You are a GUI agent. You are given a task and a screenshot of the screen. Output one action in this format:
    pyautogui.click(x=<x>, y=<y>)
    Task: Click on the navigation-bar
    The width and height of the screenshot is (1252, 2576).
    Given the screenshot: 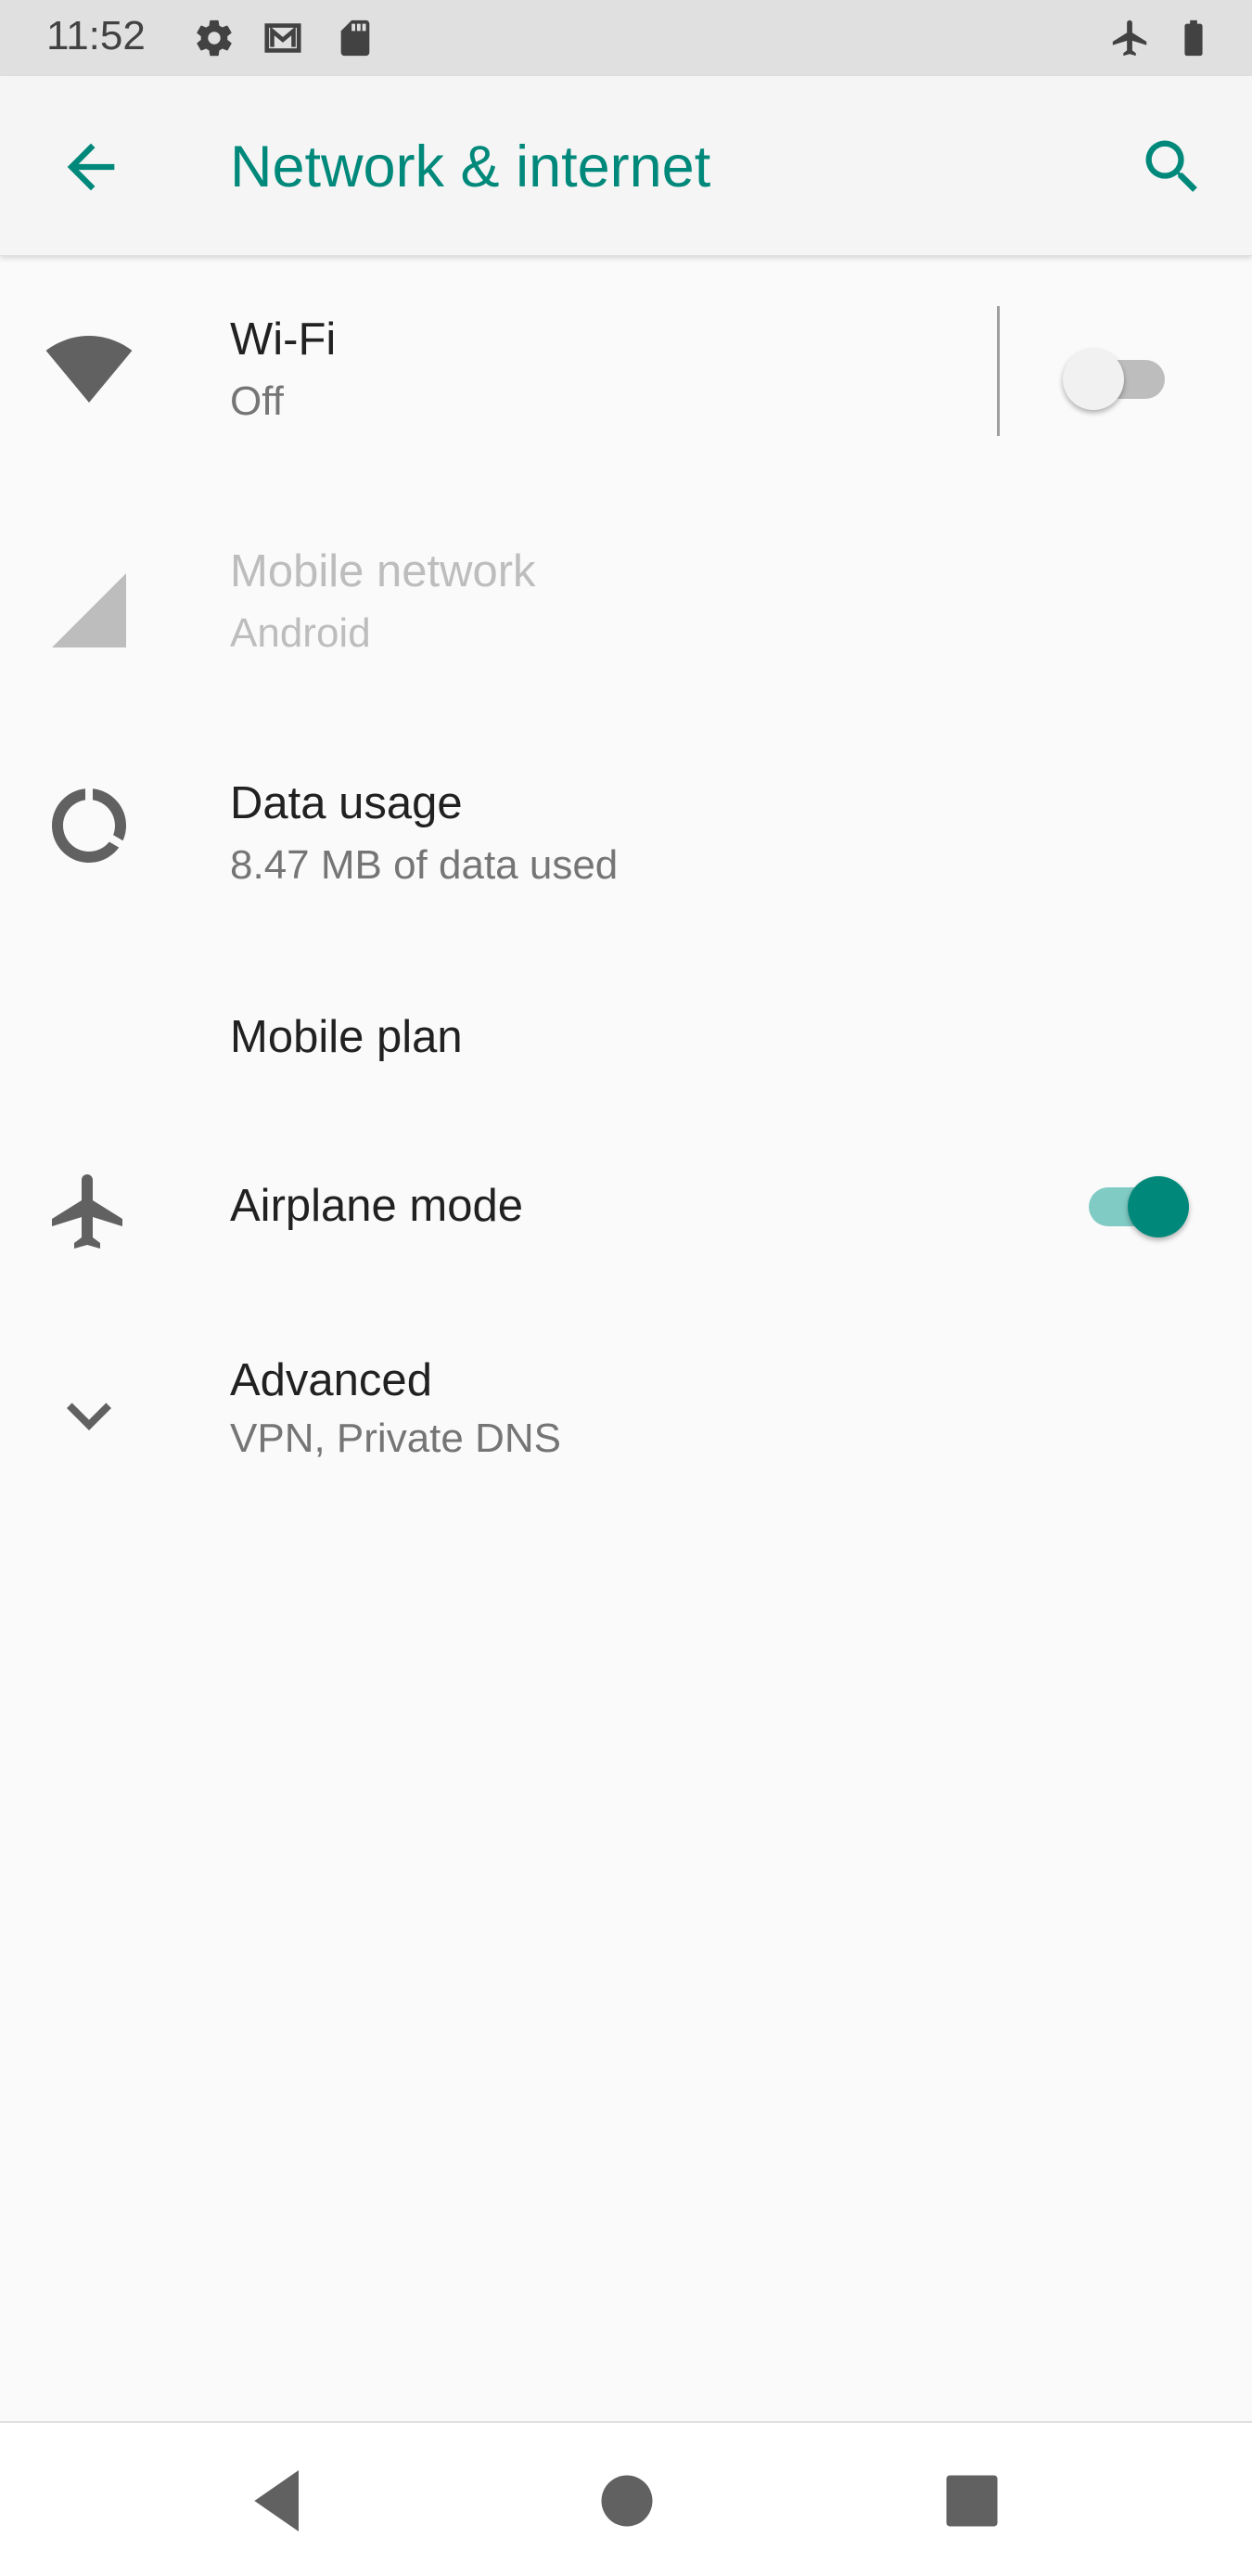 What is the action you would take?
    pyautogui.click(x=626, y=2498)
    